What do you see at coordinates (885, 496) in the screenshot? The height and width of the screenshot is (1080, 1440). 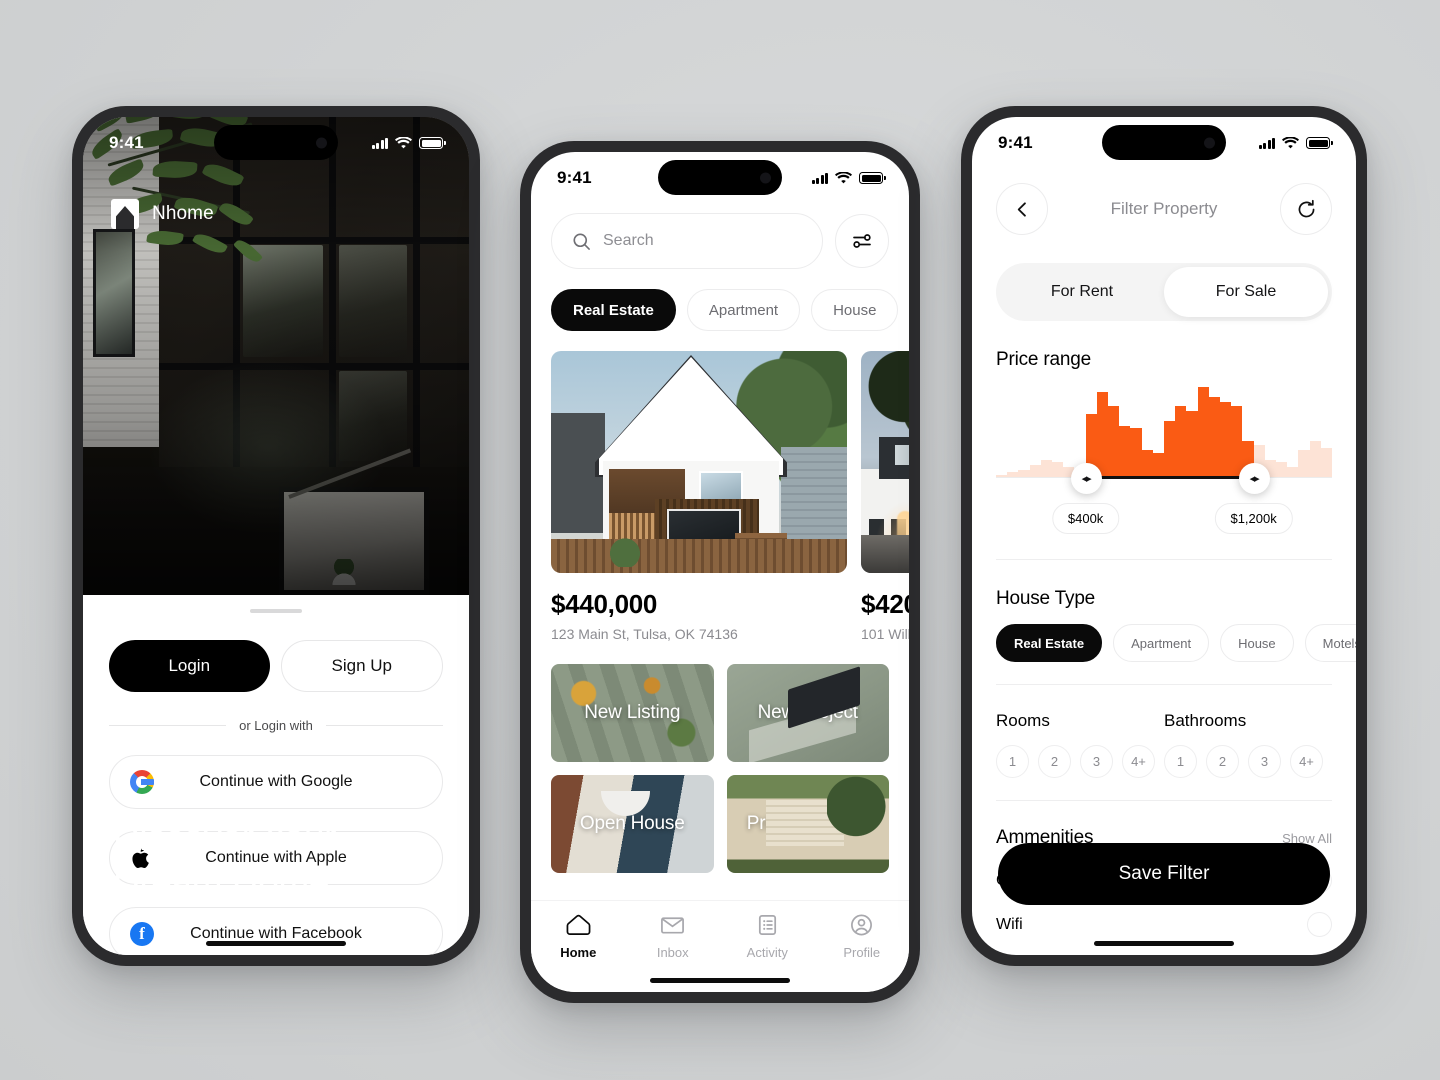 I see `listing-card: $420, 101 Willow` at bounding box center [885, 496].